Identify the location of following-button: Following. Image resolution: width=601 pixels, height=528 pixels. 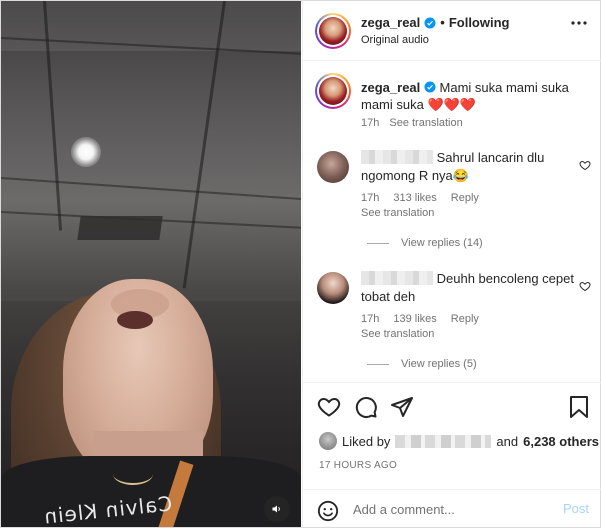
(479, 22).